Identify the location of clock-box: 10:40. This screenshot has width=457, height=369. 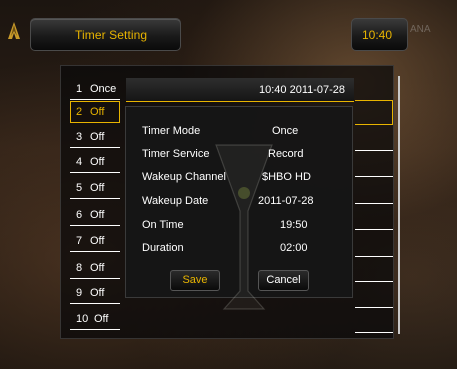
(379, 34).